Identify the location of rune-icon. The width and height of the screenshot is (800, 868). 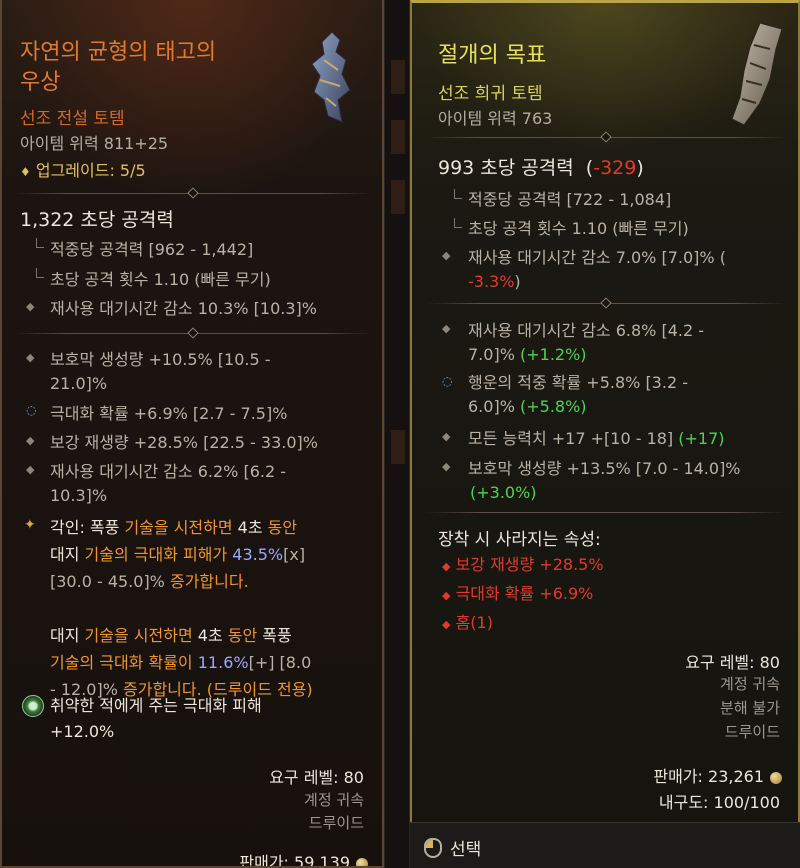
(33, 706).